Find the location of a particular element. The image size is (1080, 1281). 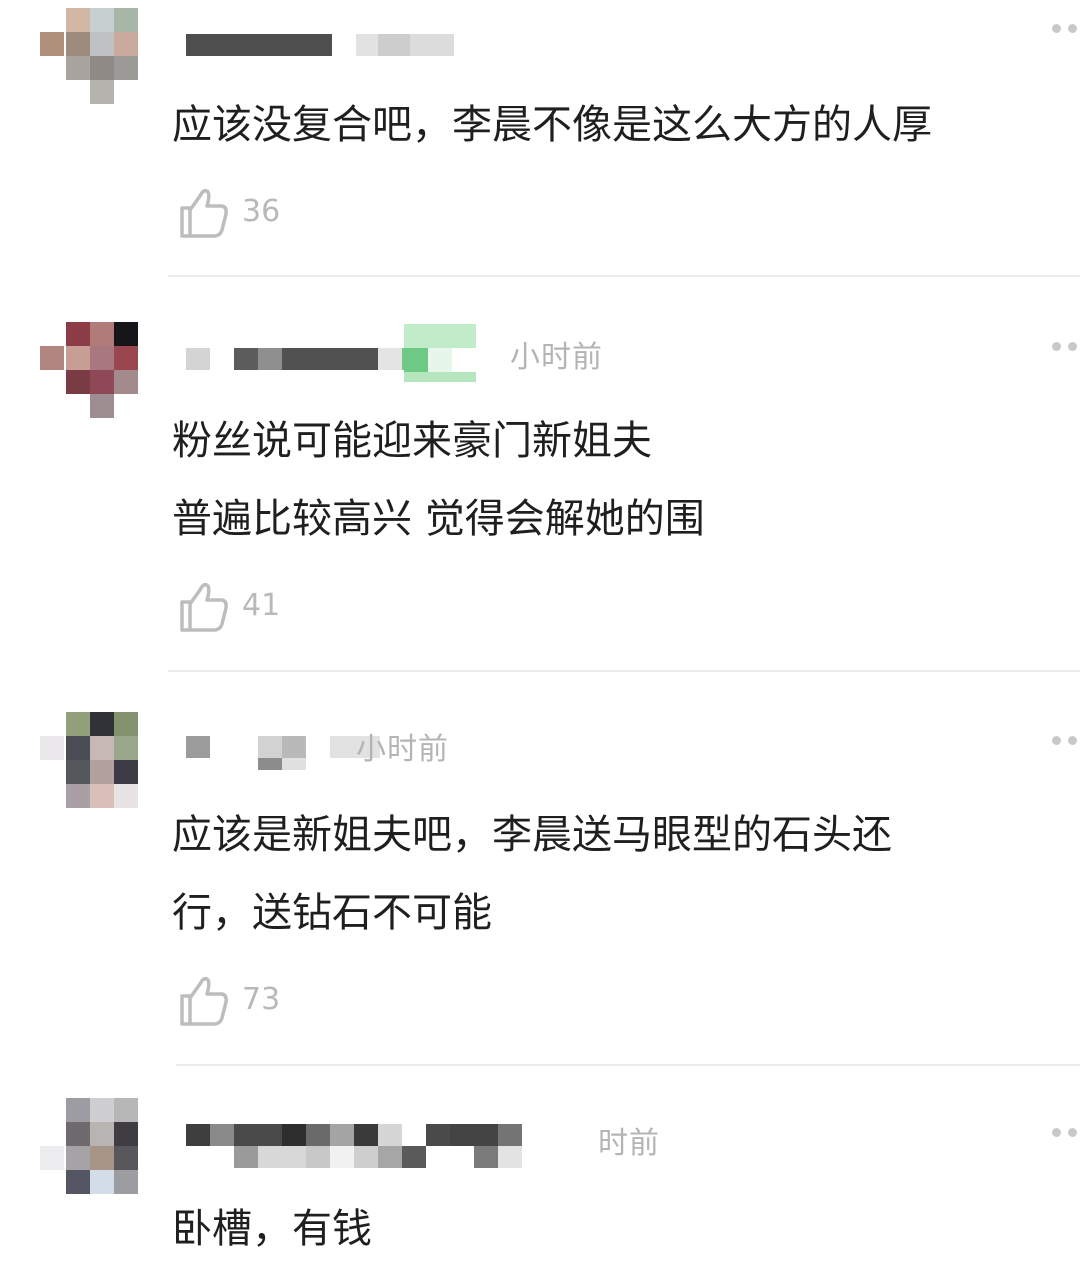

timestamp: 时前 is located at coordinates (629, 1143).